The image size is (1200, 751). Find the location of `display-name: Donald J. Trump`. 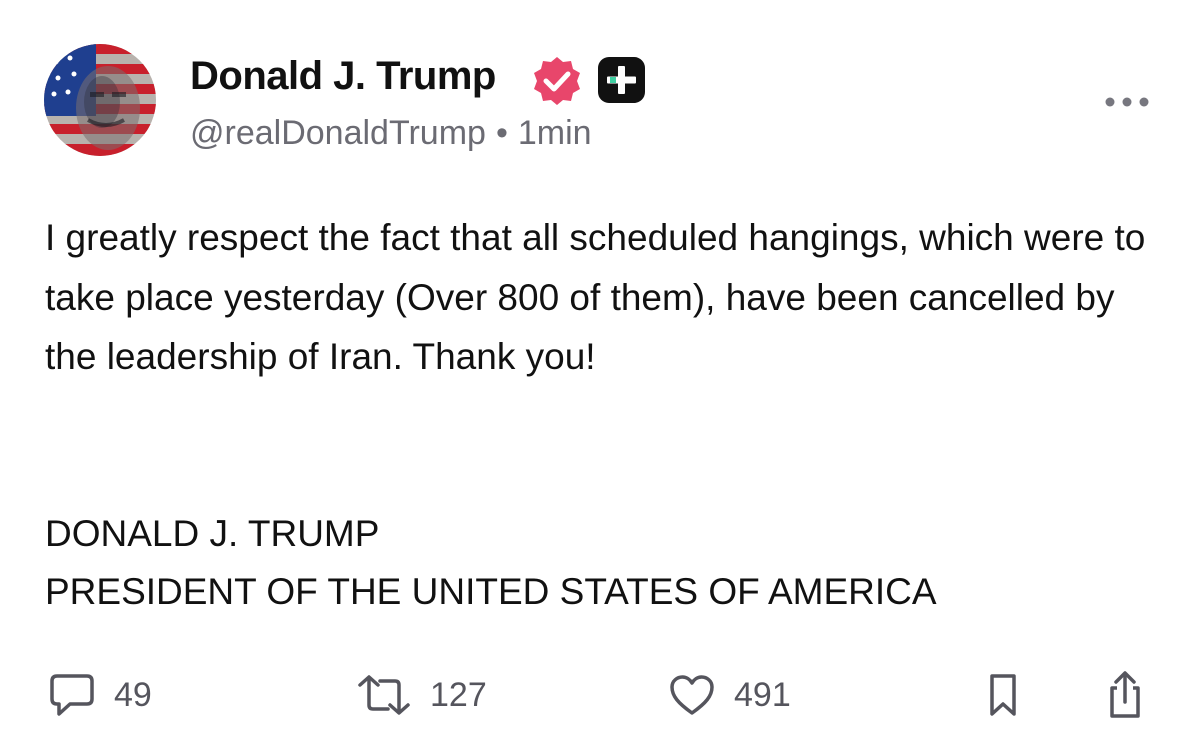

display-name: Donald J. Trump is located at coordinates (343, 76).